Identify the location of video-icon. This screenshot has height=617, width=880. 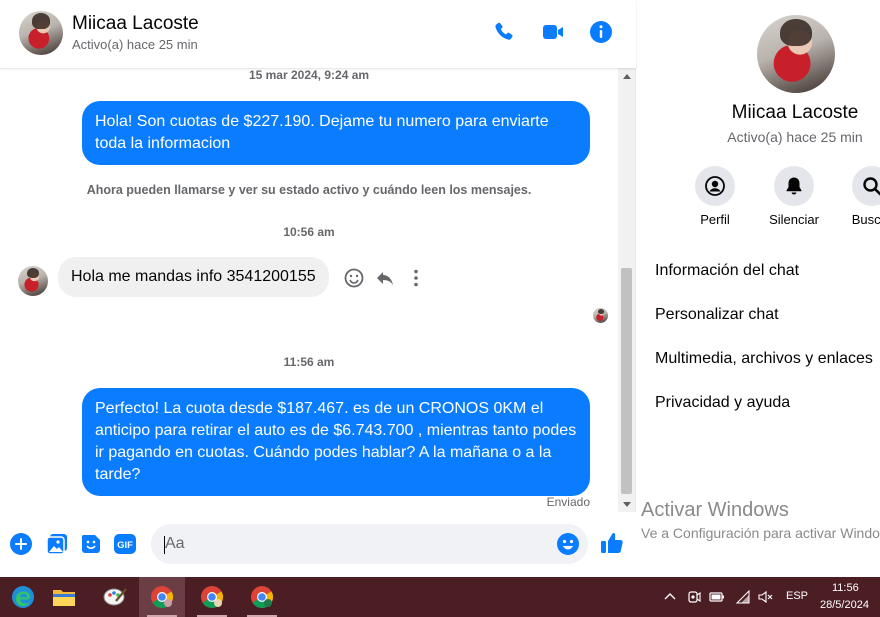
(553, 32).